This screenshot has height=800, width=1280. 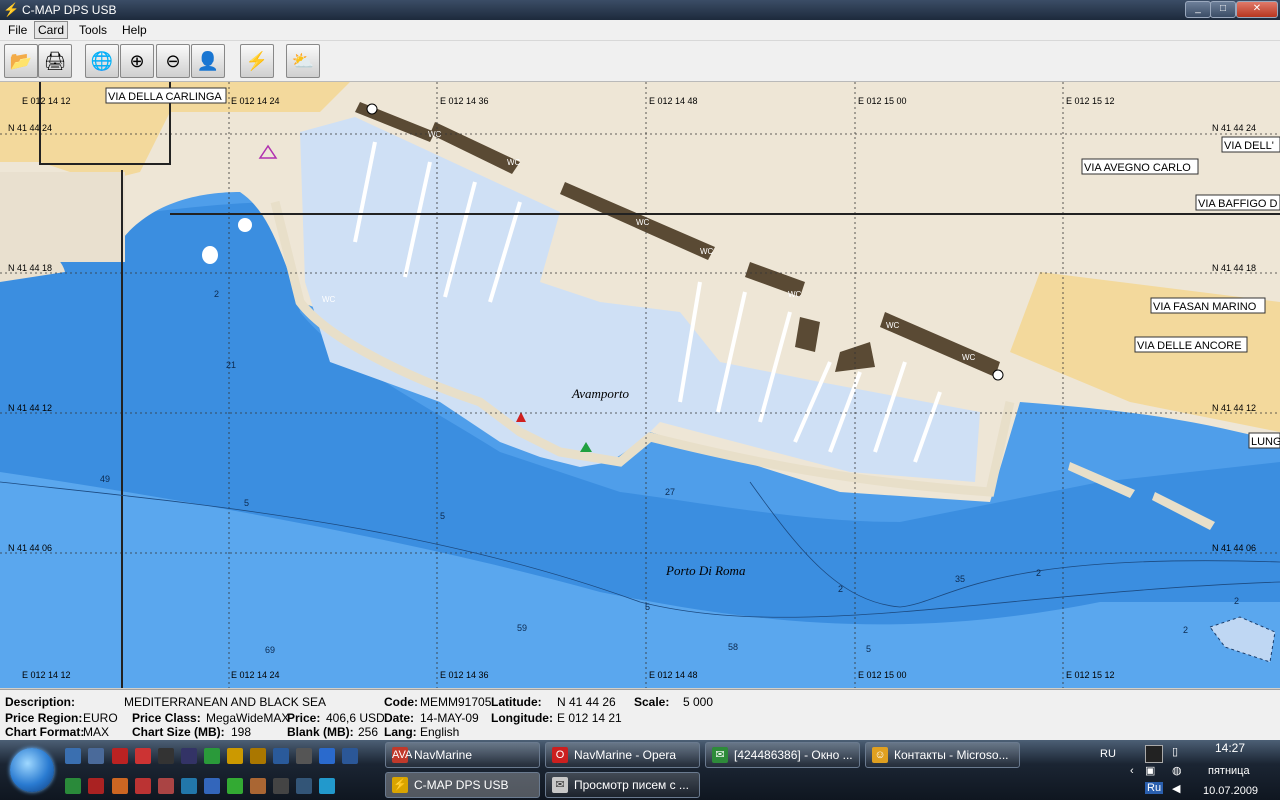 What do you see at coordinates (258, 756) in the screenshot?
I see `contacts-app-icon` at bounding box center [258, 756].